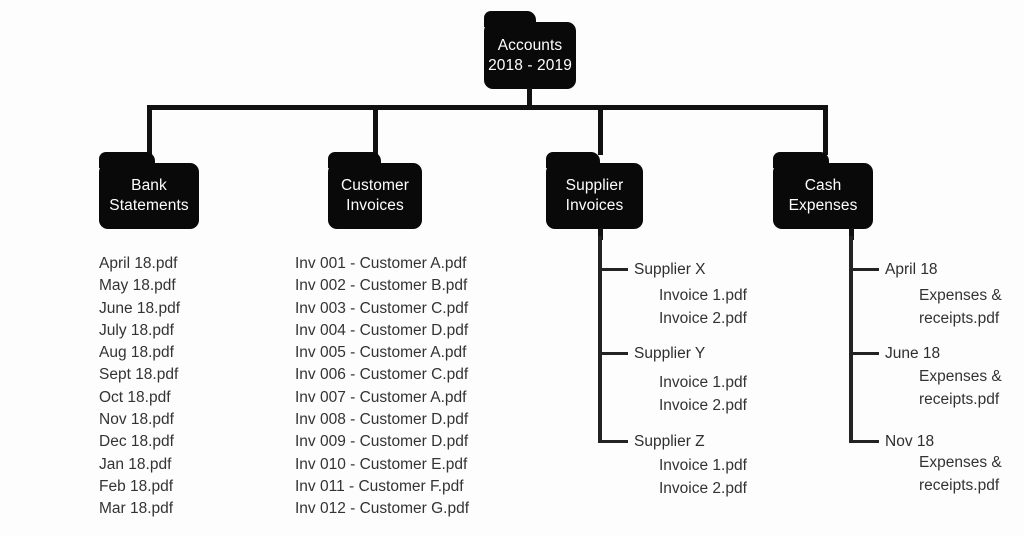 This screenshot has width=1024, height=536. I want to click on list-item: Jan 18.pdf, so click(139, 465).